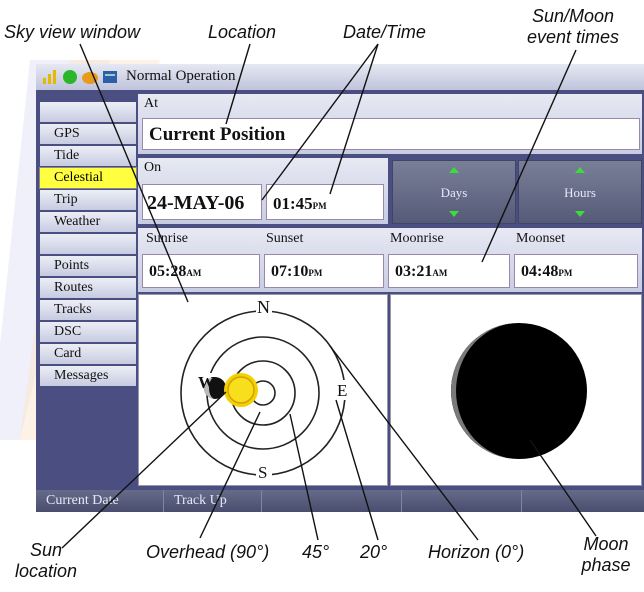 Image resolution: width=644 pixels, height=592 pixels. What do you see at coordinates (540, 238) in the screenshot?
I see `moonset-label: Moonset` at bounding box center [540, 238].